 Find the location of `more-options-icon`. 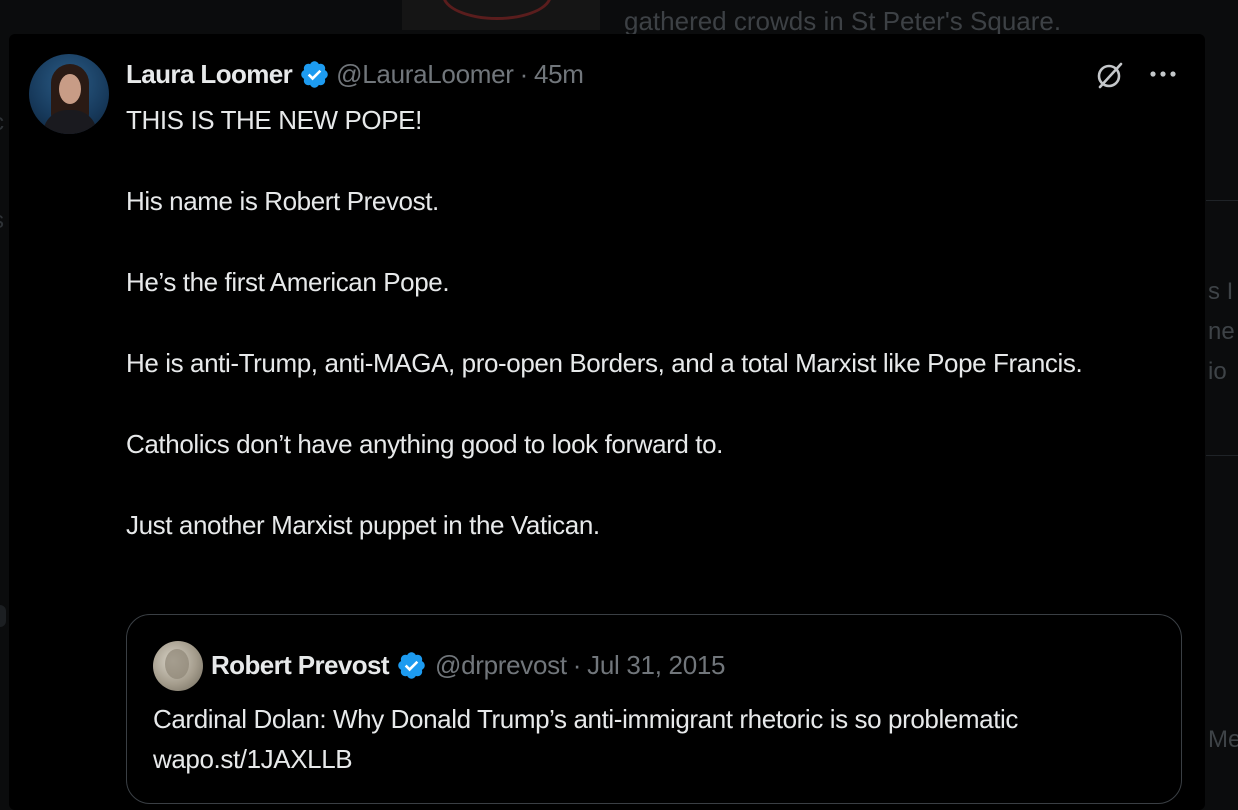

more-options-icon is located at coordinates (1163, 75).